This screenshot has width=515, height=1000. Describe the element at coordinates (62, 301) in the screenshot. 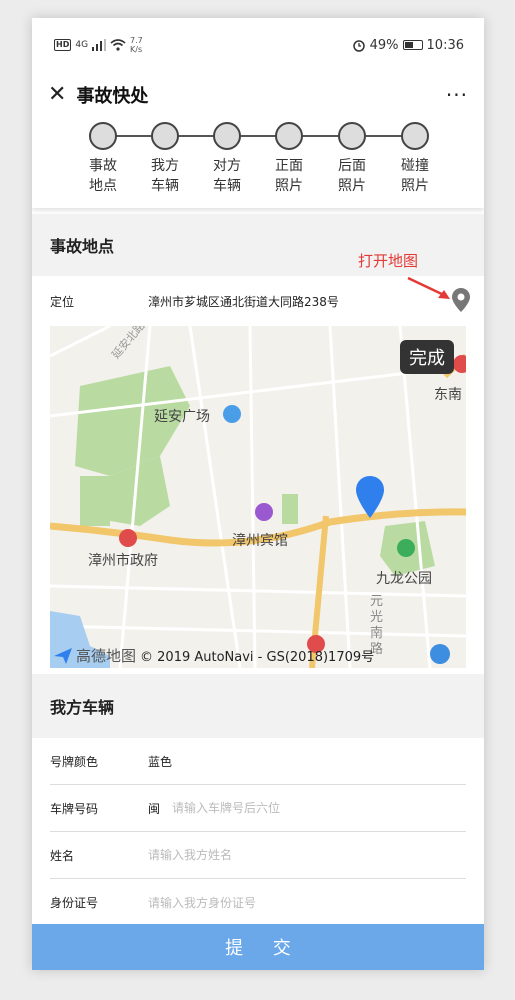

I see `locate-label: 定位` at that location.